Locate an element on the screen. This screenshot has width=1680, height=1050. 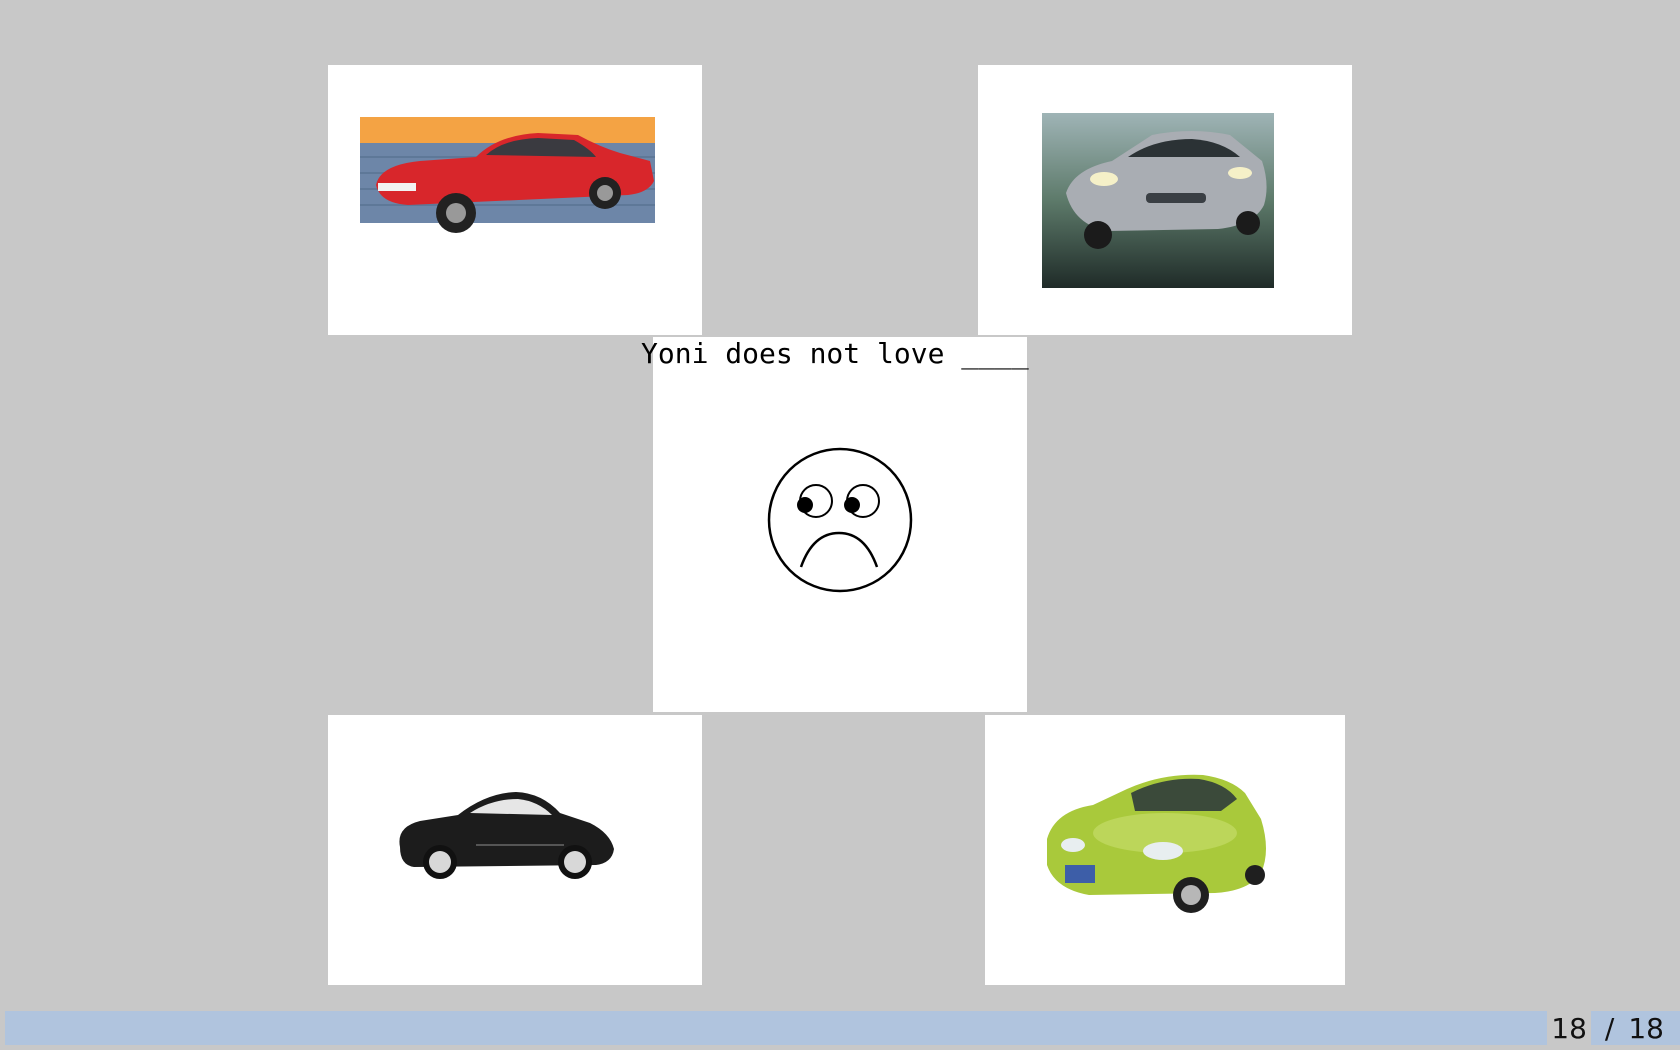
total-page-number: 18 is located at coordinates (1646, 1028).